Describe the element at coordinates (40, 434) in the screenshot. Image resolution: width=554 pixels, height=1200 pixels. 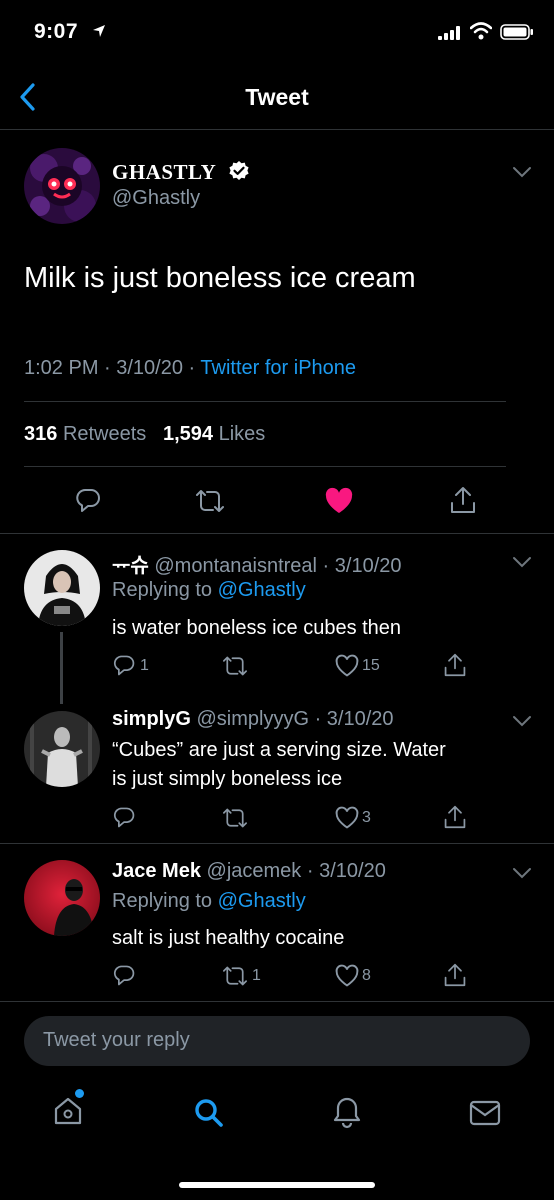
I see `retweet-count: 316` at that location.